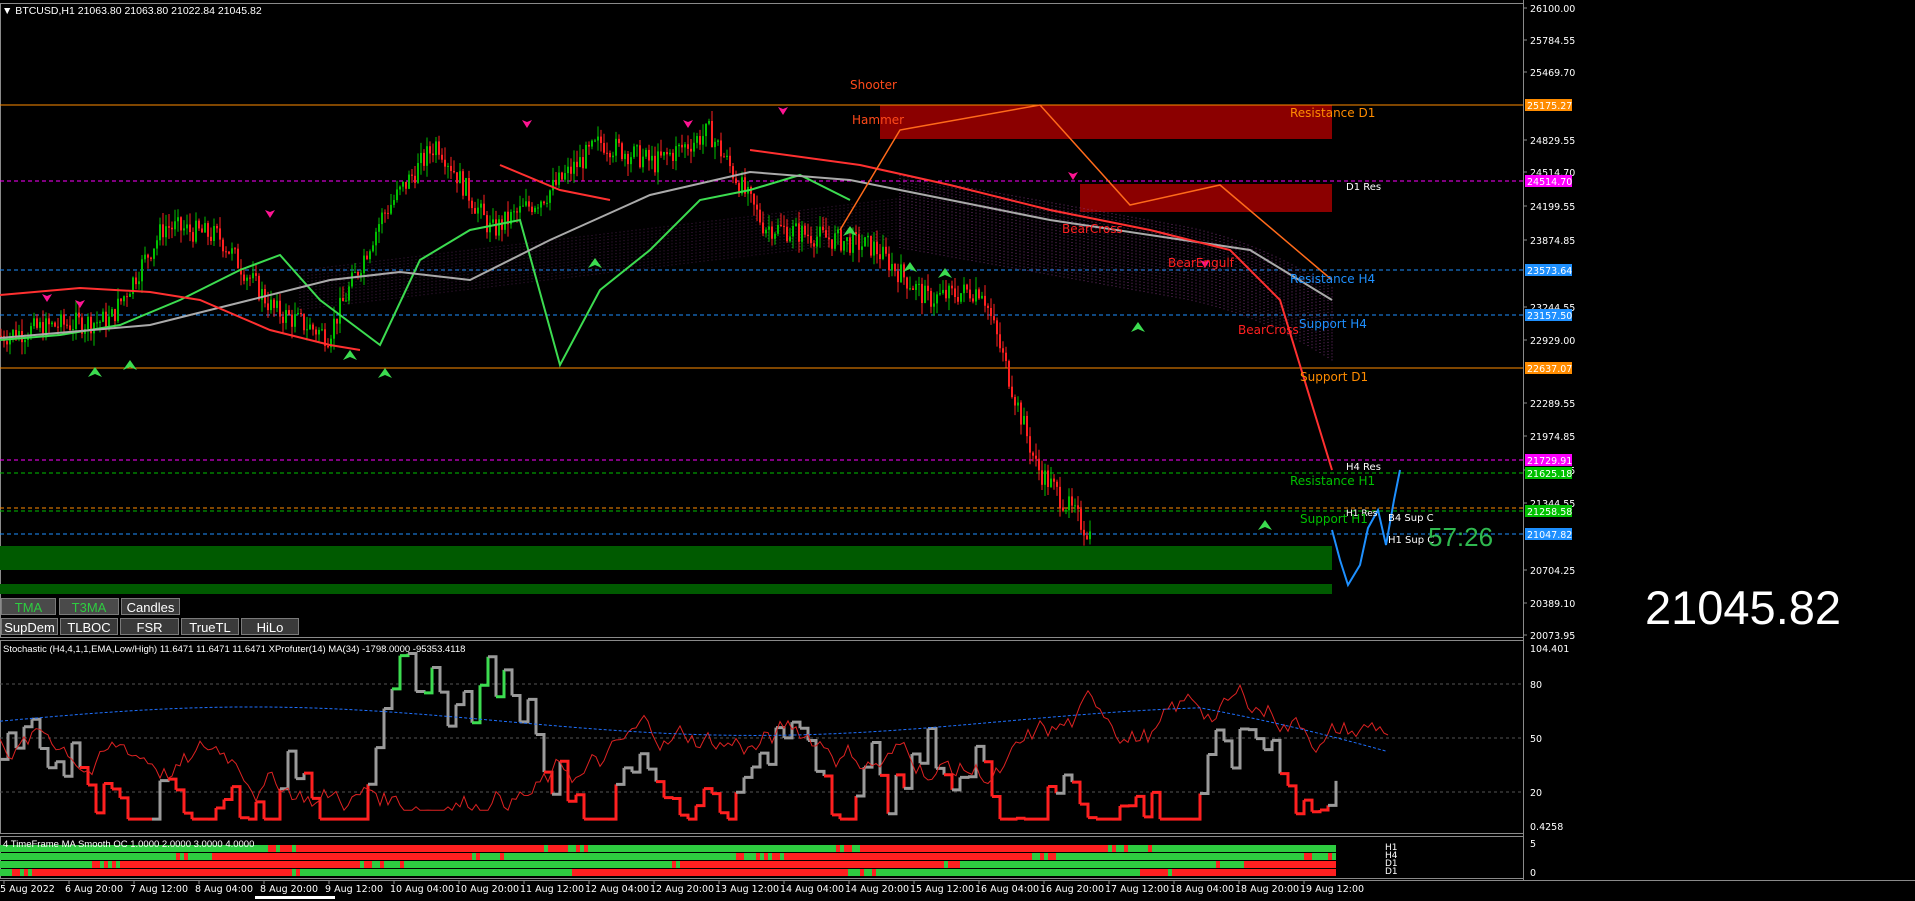 The height and width of the screenshot is (901, 1915). Describe the element at coordinates (1549, 182) in the screenshot. I see `price-tag-label: 24514.70` at that location.